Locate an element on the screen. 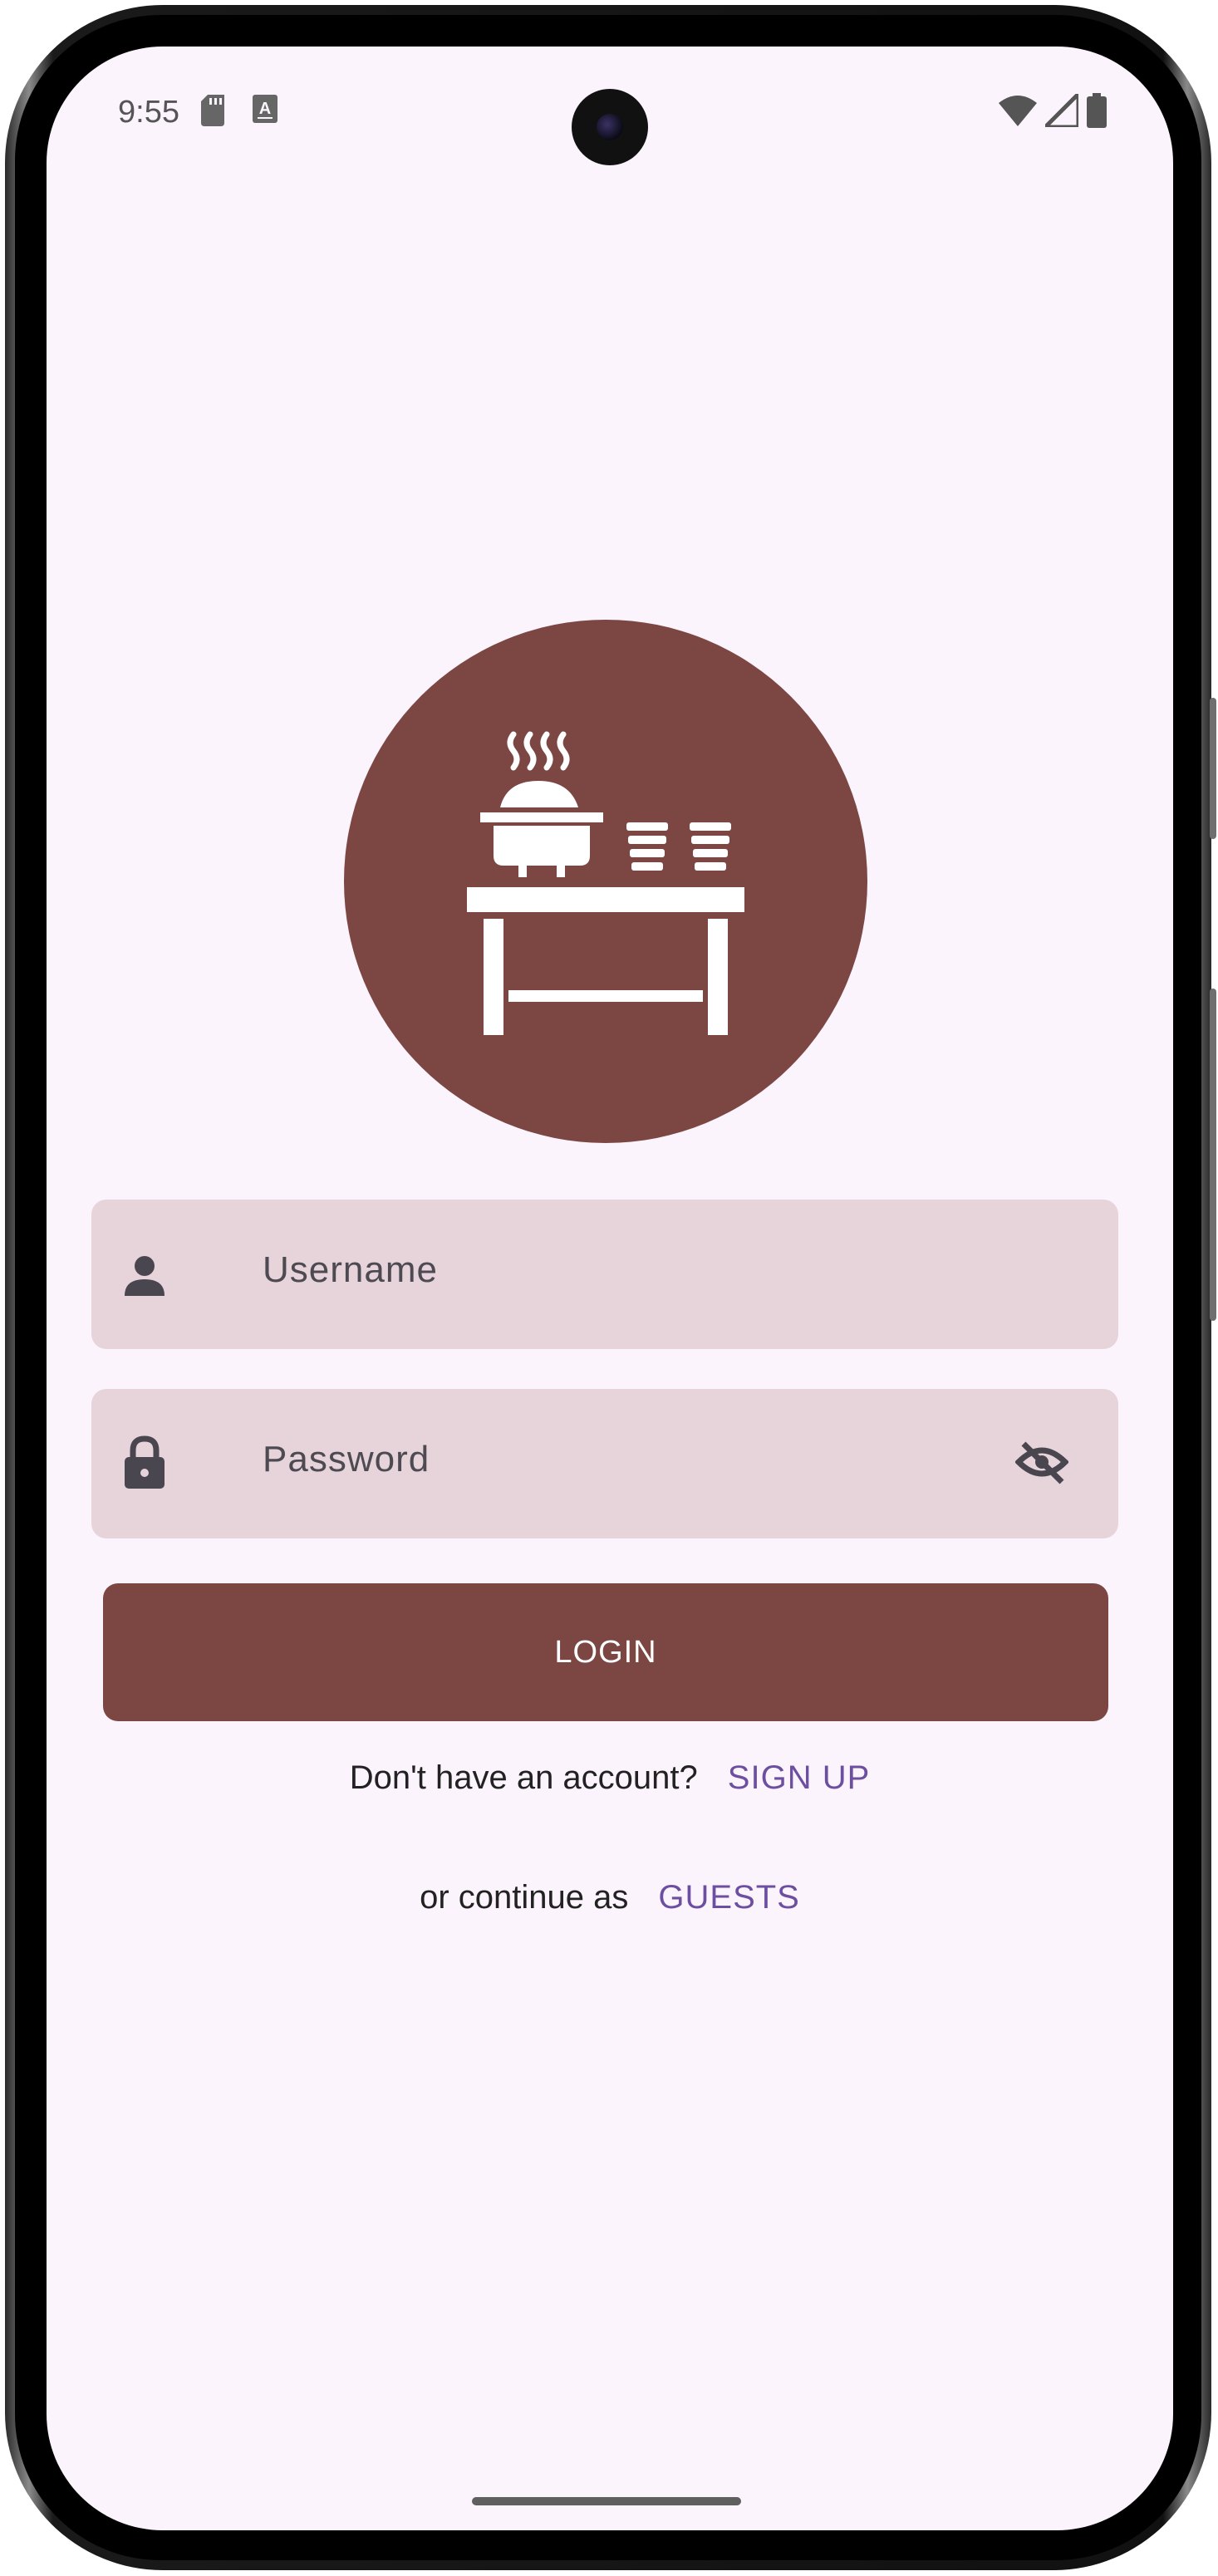 This screenshot has height=2576, width=1218. battery-icon is located at coordinates (1097, 112).